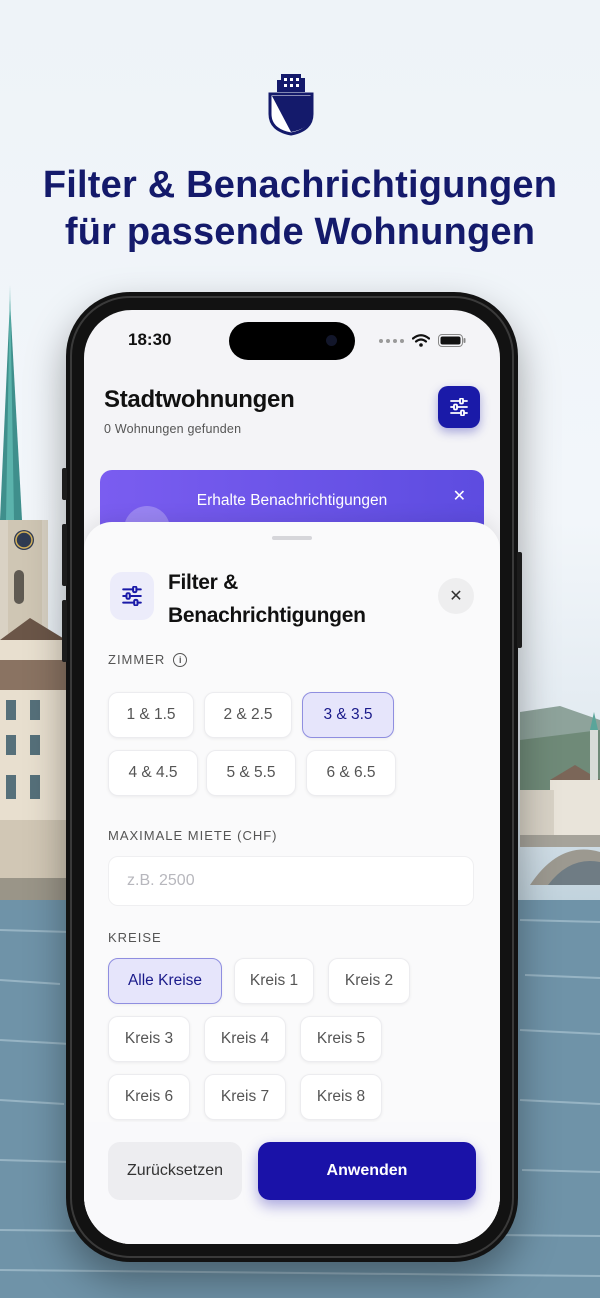 The image size is (600, 1298). I want to click on district-option: Kreis 1, so click(274, 981).